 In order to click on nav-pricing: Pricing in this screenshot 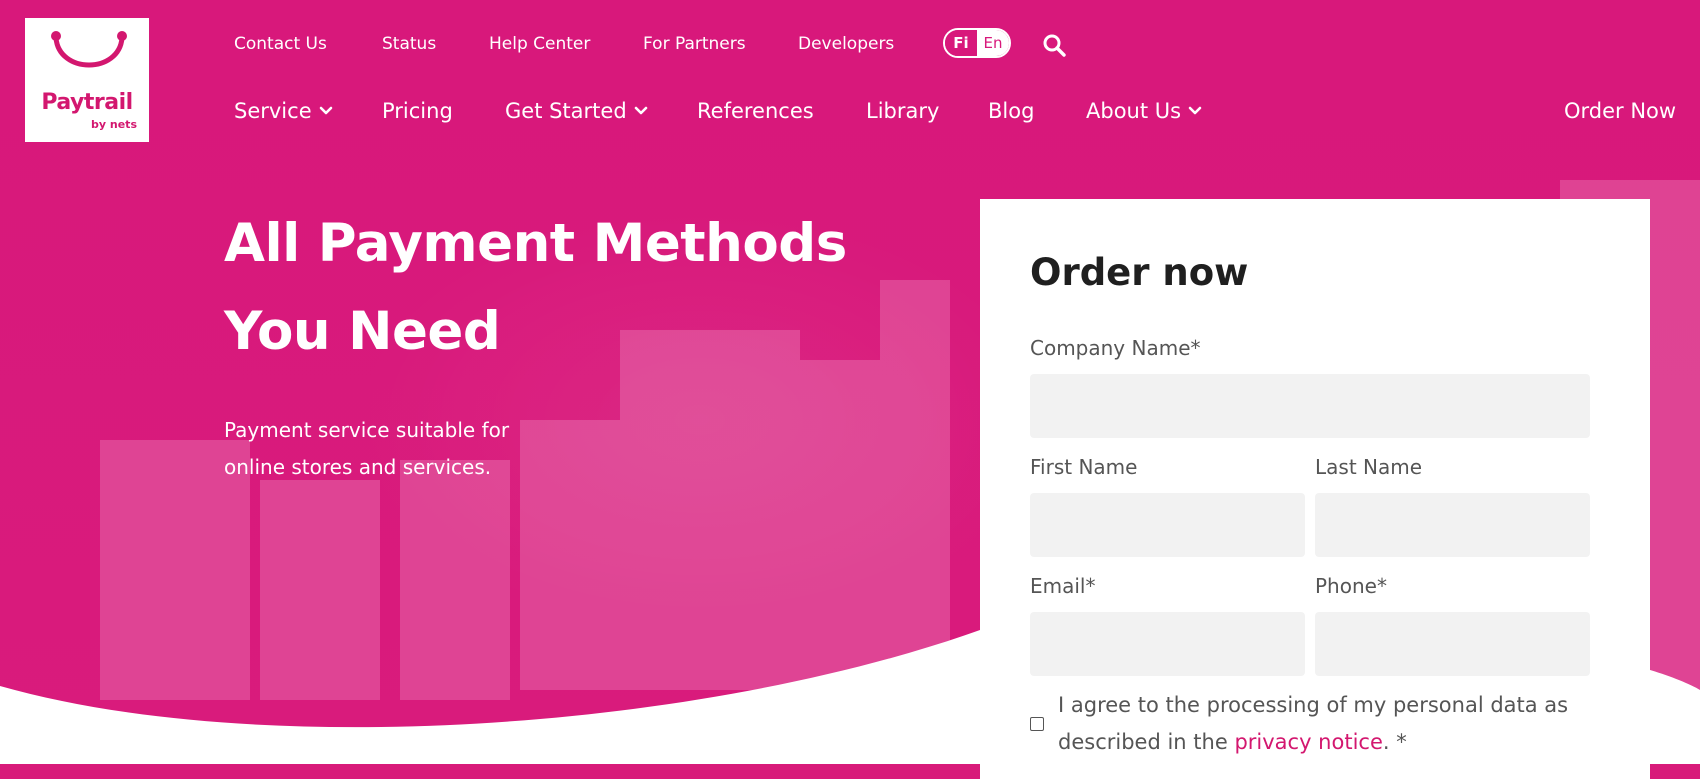, I will do `click(417, 111)`.